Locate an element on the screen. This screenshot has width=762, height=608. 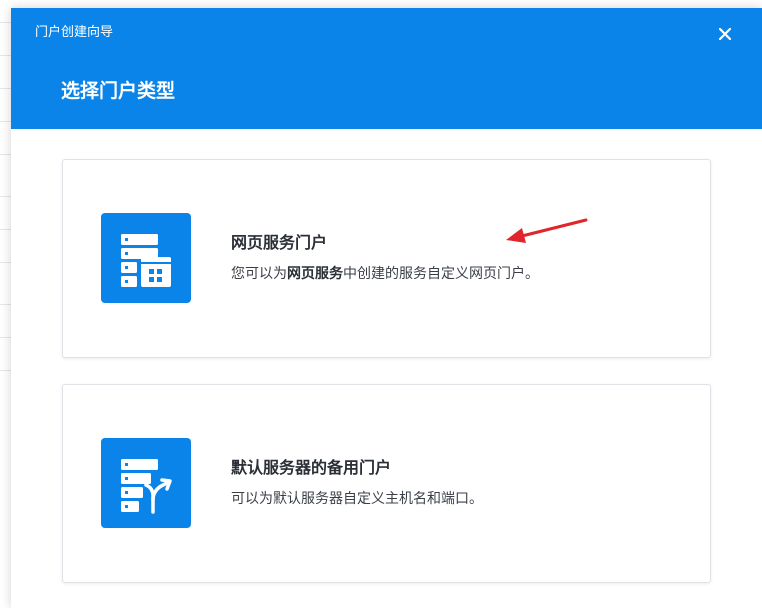
server-redirect-icon is located at coordinates (146, 483).